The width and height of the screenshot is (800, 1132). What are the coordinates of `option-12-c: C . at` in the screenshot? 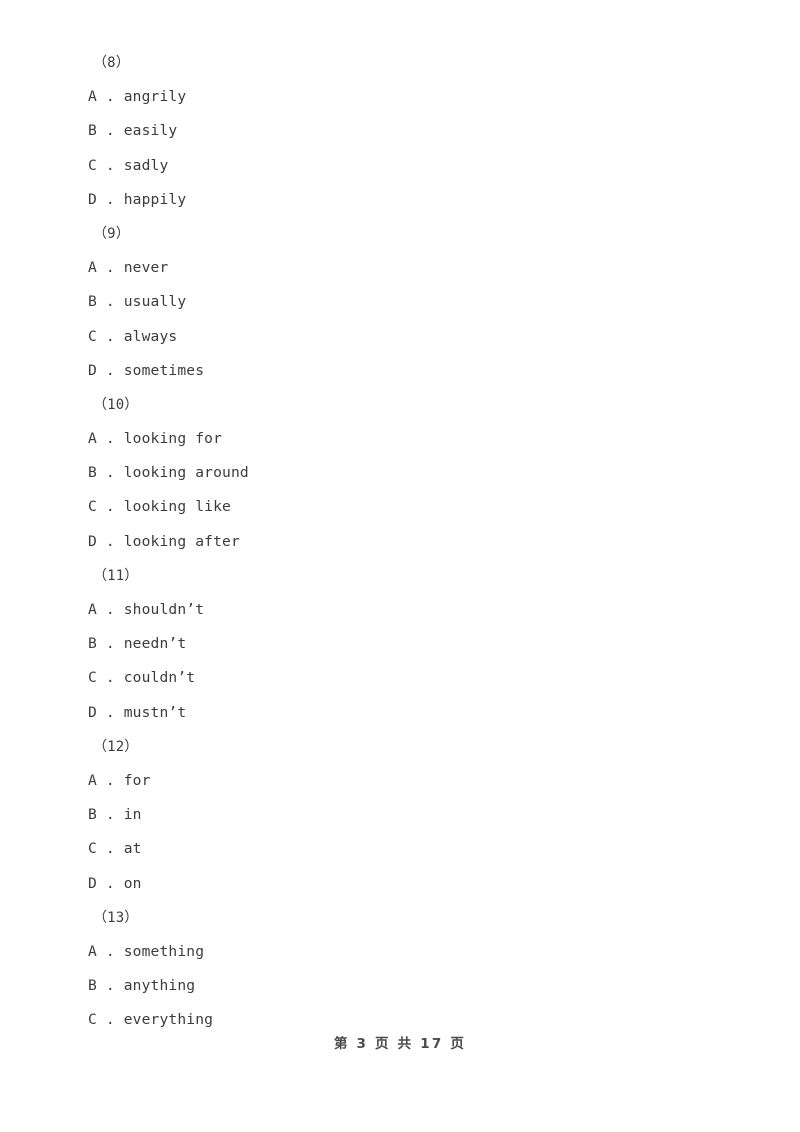 It's located at (398, 849).